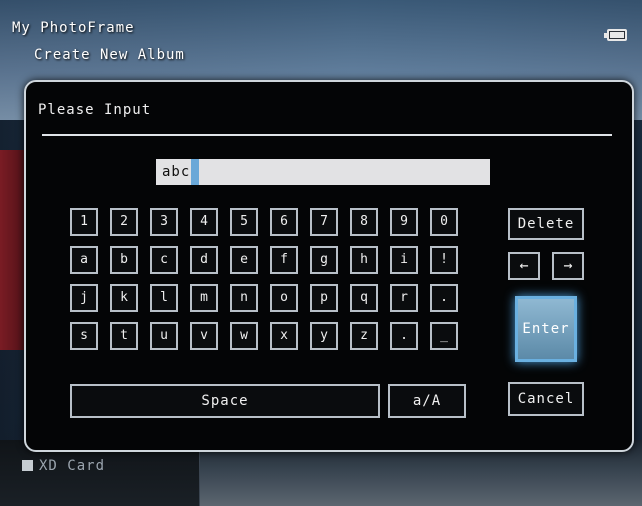  Describe the element at coordinates (72, 466) in the screenshot. I see `xd-card-label: XD Card` at that location.